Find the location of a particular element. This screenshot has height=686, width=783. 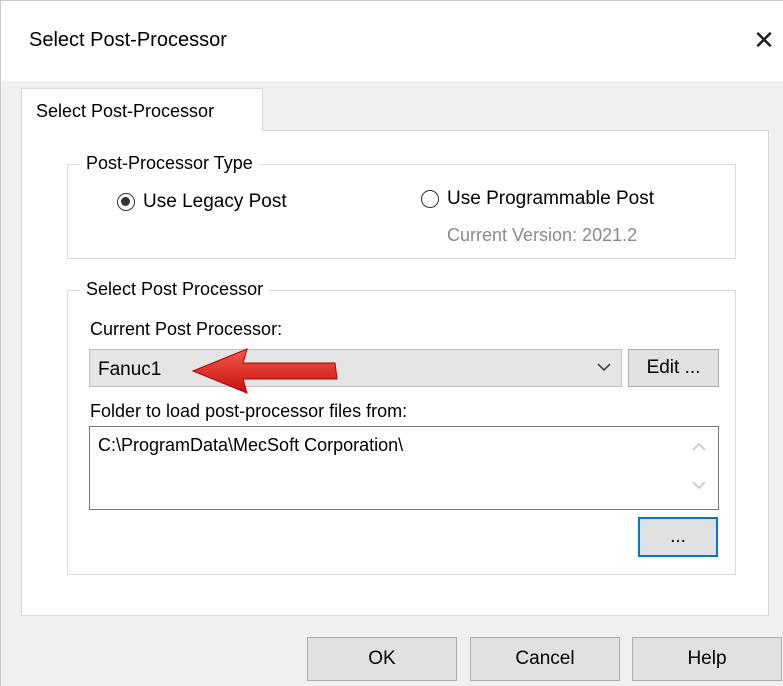

help-button: Help is located at coordinates (707, 659).